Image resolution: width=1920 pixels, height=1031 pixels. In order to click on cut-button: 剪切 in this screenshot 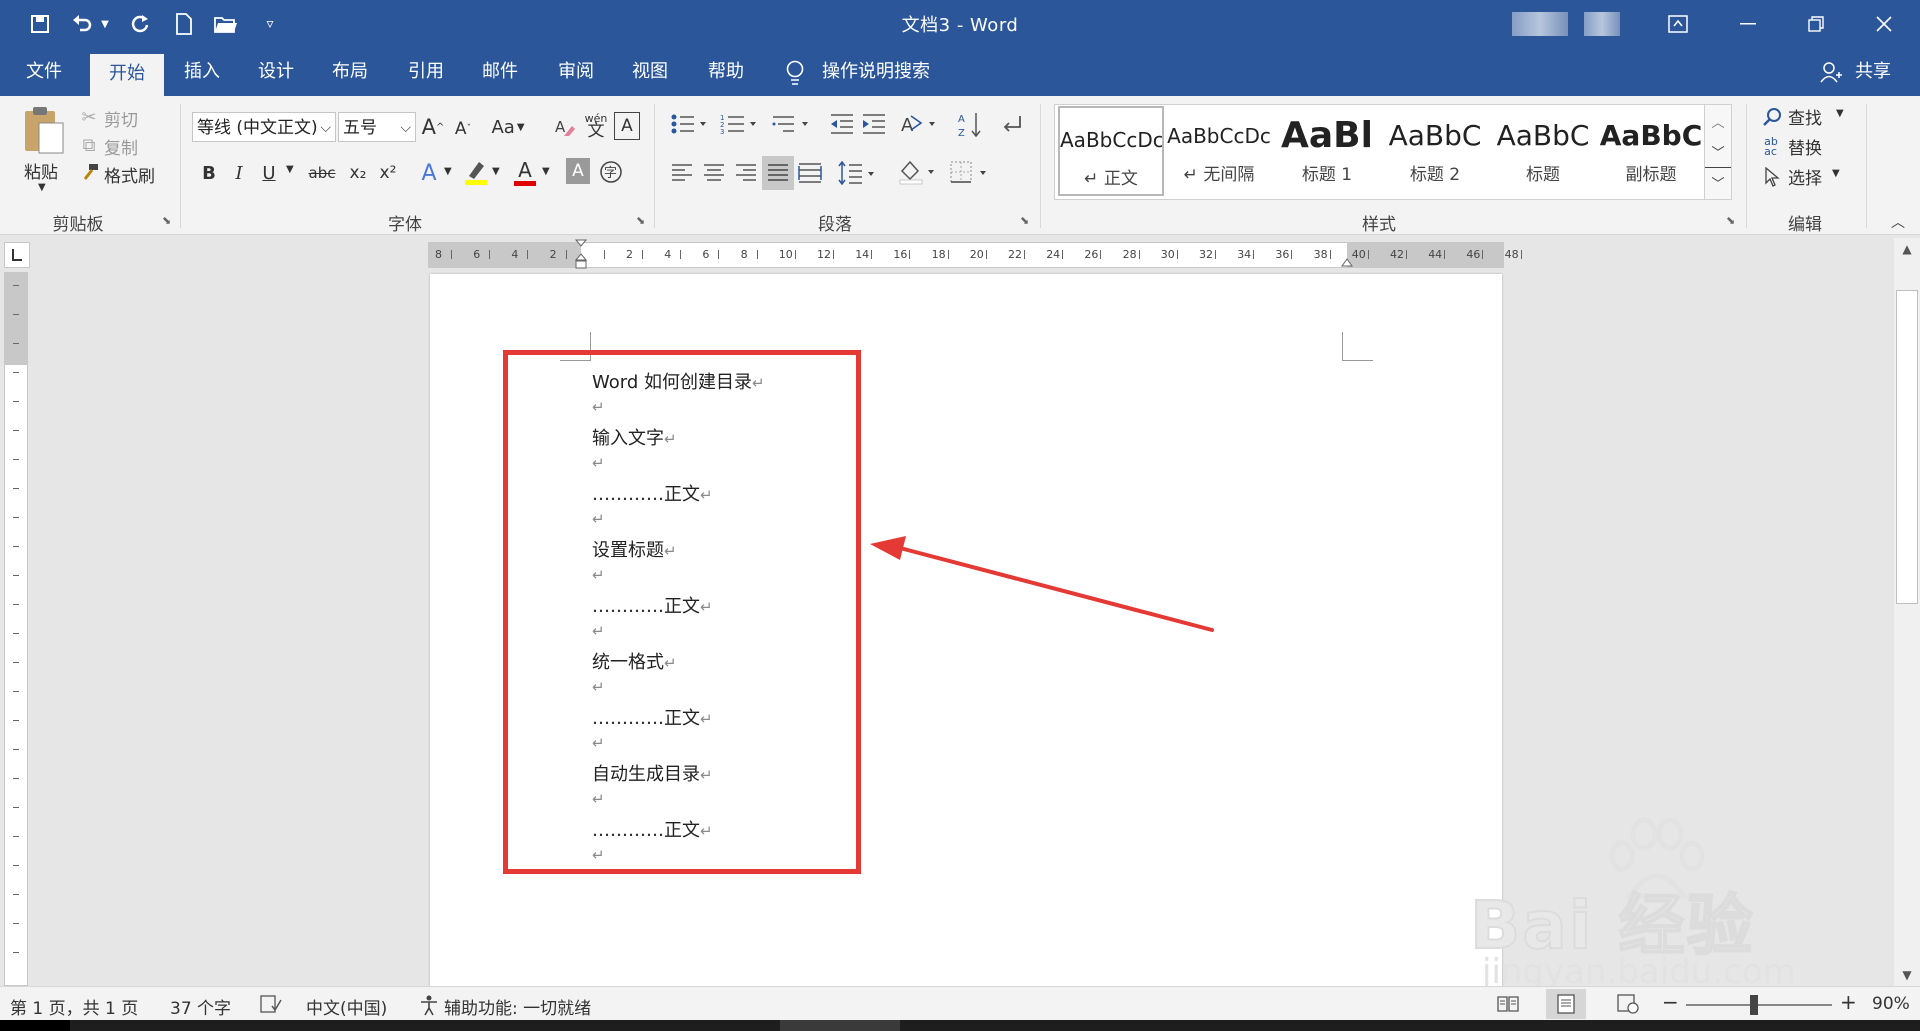, I will do `click(121, 118)`.